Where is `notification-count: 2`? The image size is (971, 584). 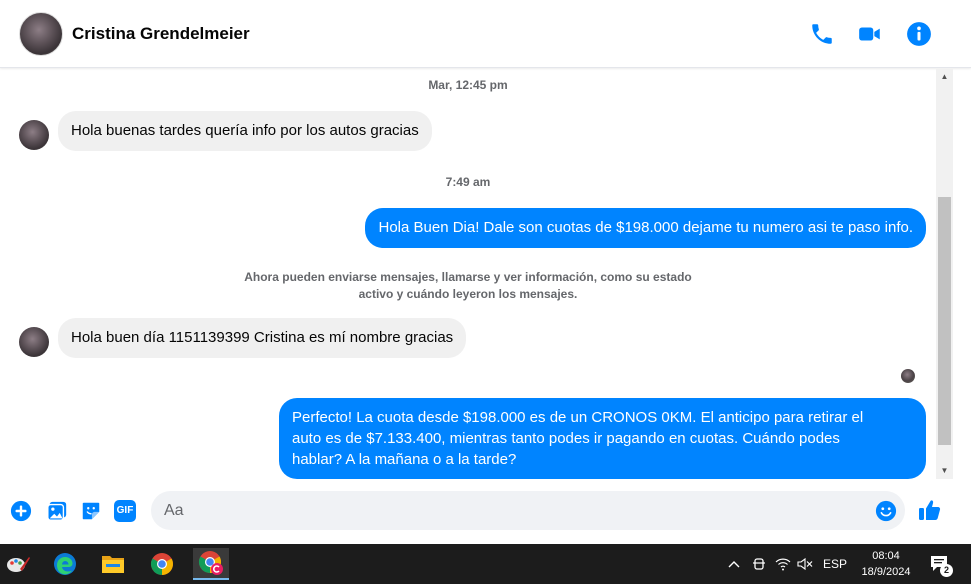
notification-count: 2 is located at coordinates (946, 570).